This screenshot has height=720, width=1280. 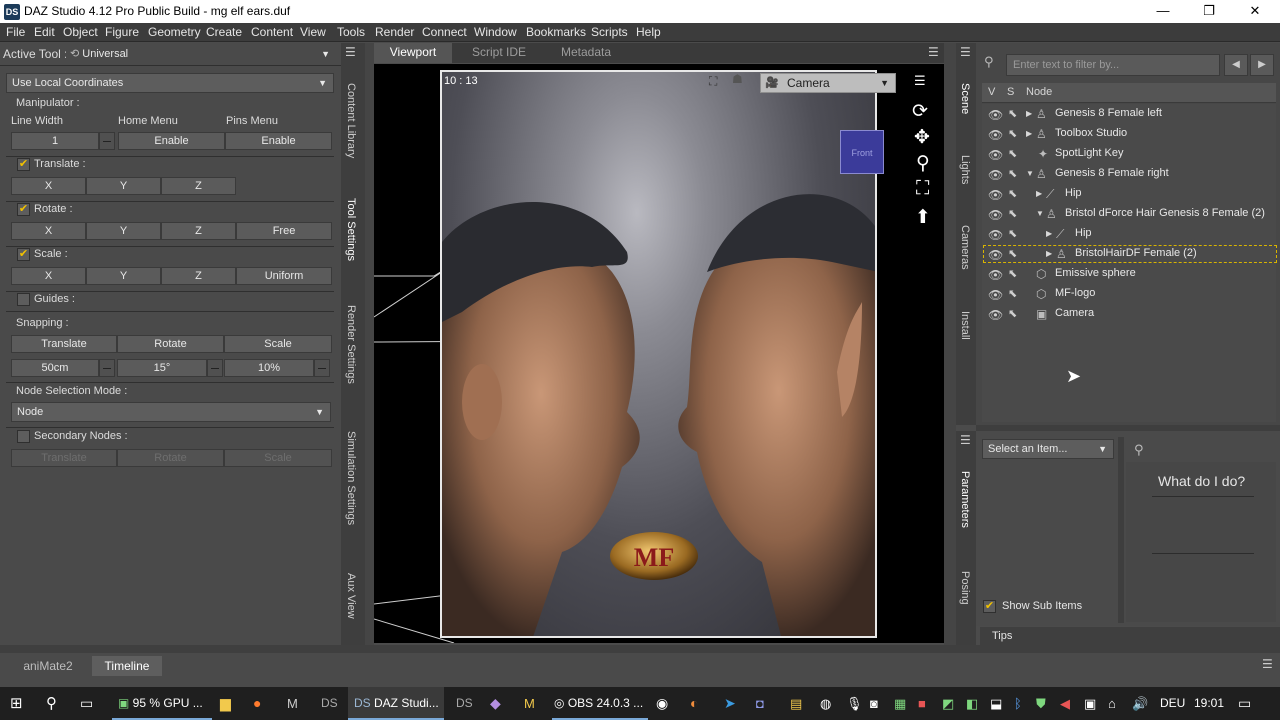 What do you see at coordinates (854, 703) in the screenshot?
I see `microphone-icon: 🎙` at bounding box center [854, 703].